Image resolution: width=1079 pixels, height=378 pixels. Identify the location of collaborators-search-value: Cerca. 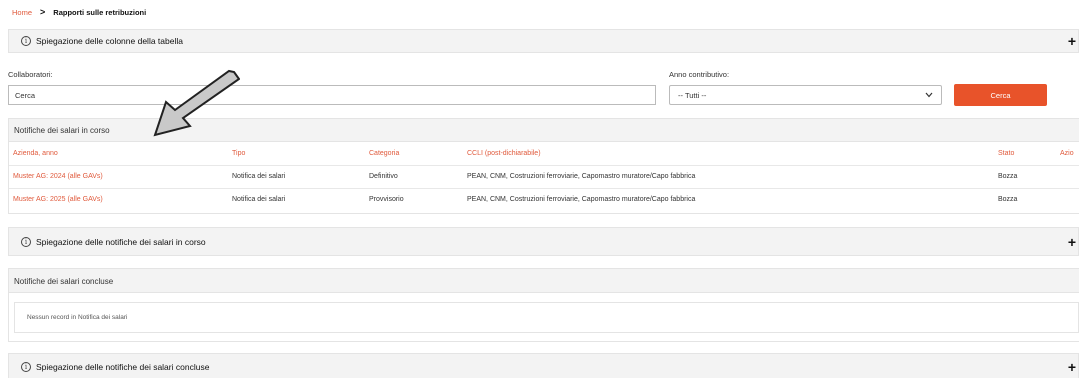
(25, 95).